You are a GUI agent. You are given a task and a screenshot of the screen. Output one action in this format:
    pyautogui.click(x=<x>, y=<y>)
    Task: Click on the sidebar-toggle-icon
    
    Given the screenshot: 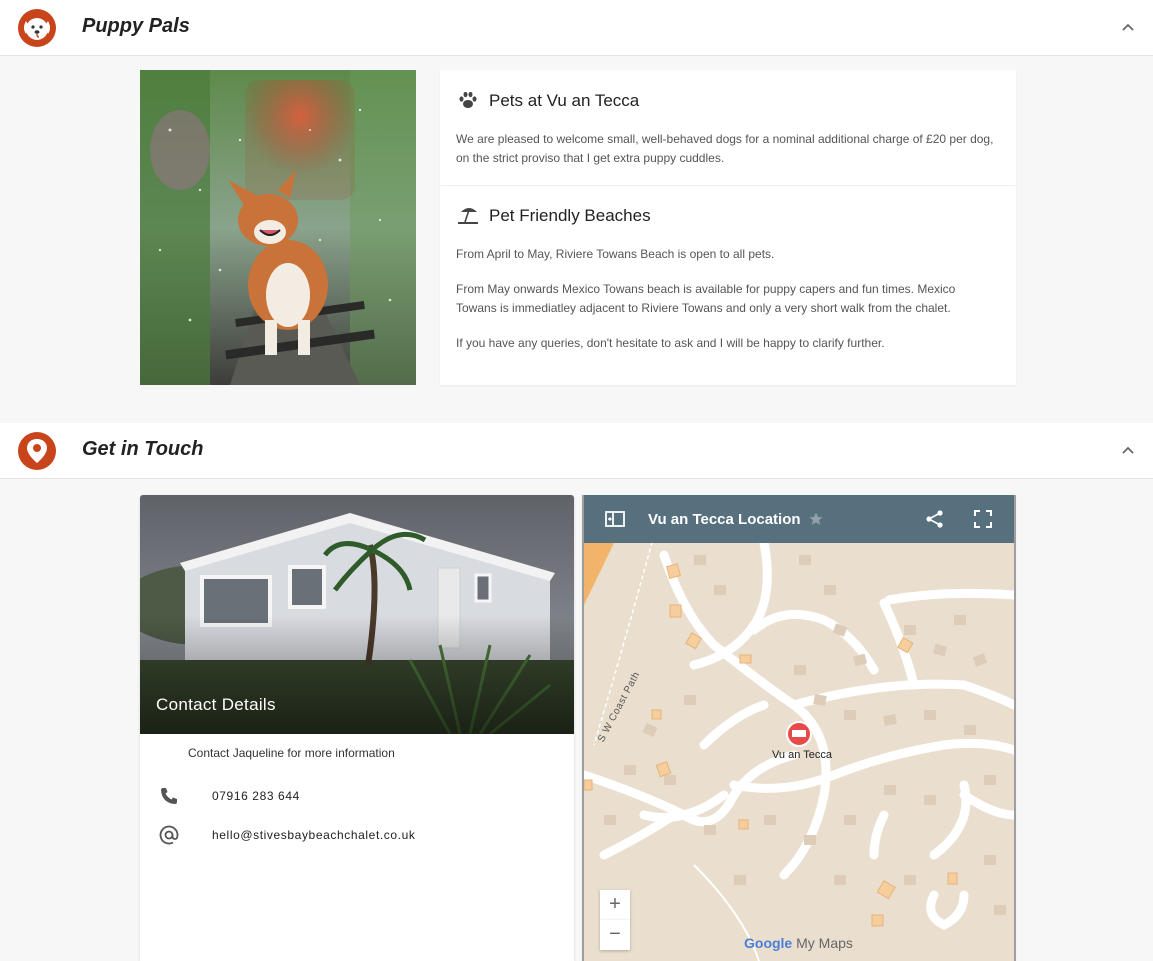 What is the action you would take?
    pyautogui.click(x=615, y=519)
    